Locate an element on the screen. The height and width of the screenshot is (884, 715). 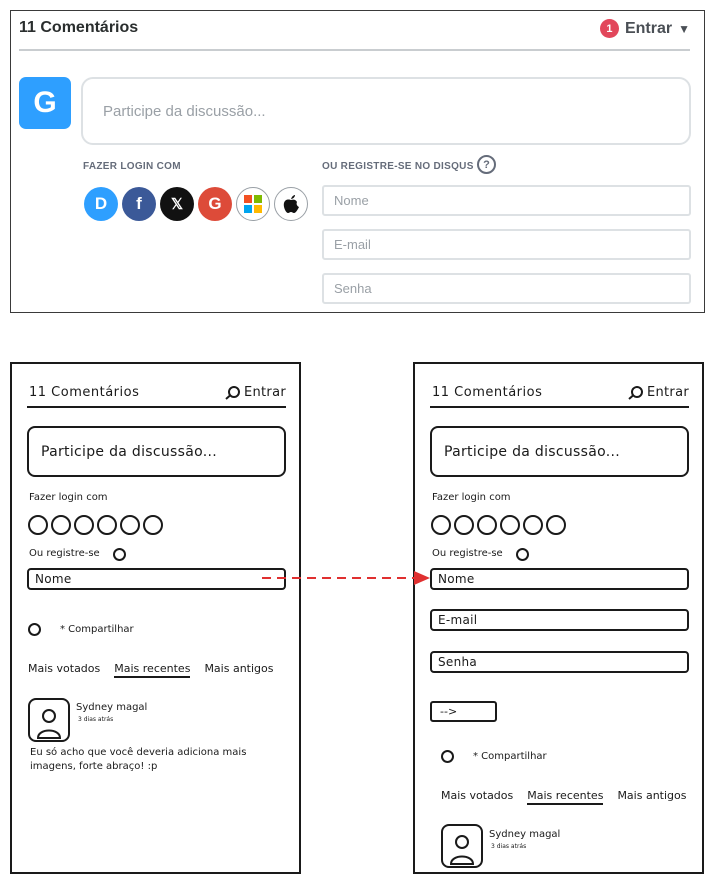
email-field: E-mail is located at coordinates (506, 244).